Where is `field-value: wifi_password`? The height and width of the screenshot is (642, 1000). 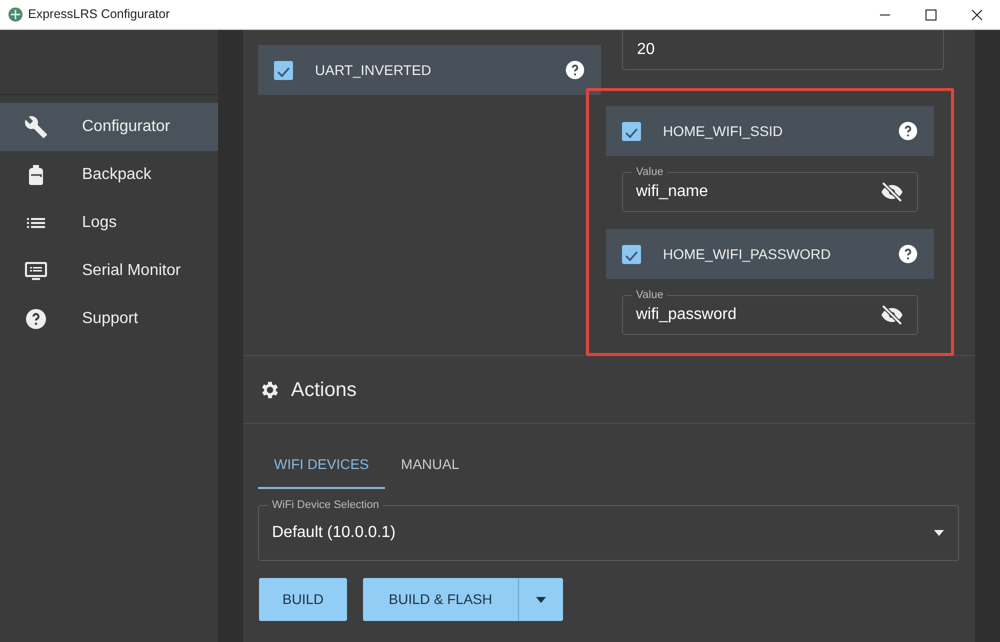
field-value: wifi_password is located at coordinates (686, 315).